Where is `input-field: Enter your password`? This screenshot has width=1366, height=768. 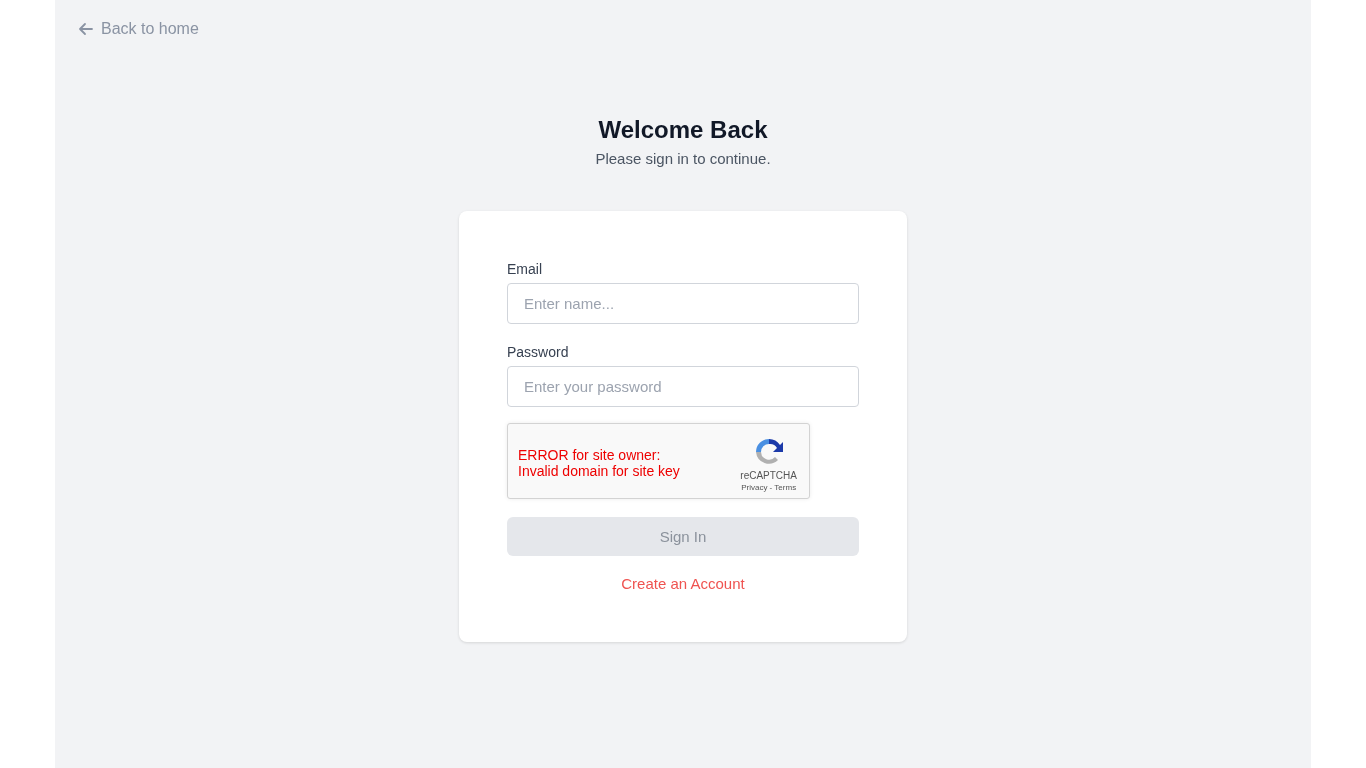
input-field: Enter your password is located at coordinates (683, 386).